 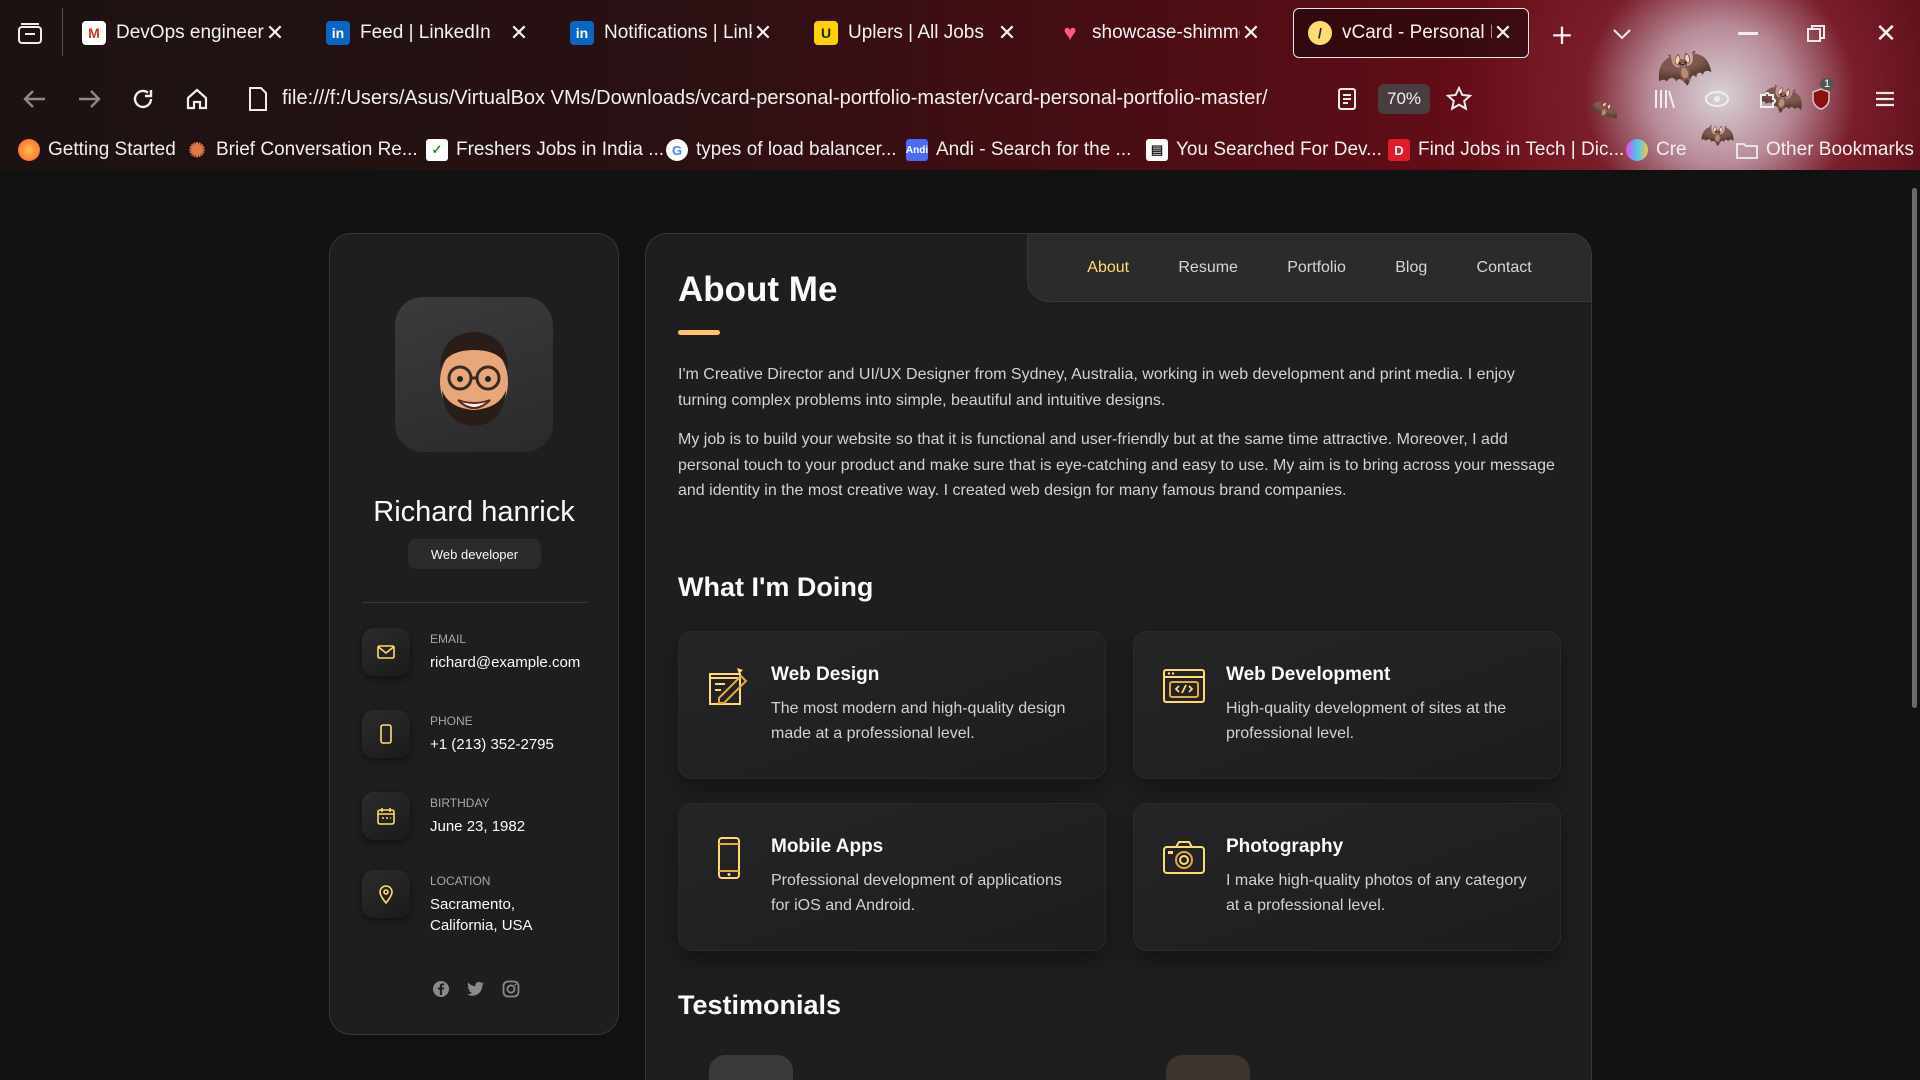 What do you see at coordinates (386, 816) in the screenshot?
I see `calendar-icon` at bounding box center [386, 816].